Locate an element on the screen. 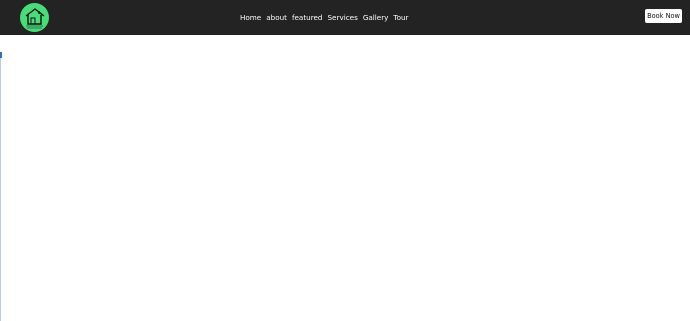 This screenshot has height=321, width=690. house-logo-icon is located at coordinates (34, 17).